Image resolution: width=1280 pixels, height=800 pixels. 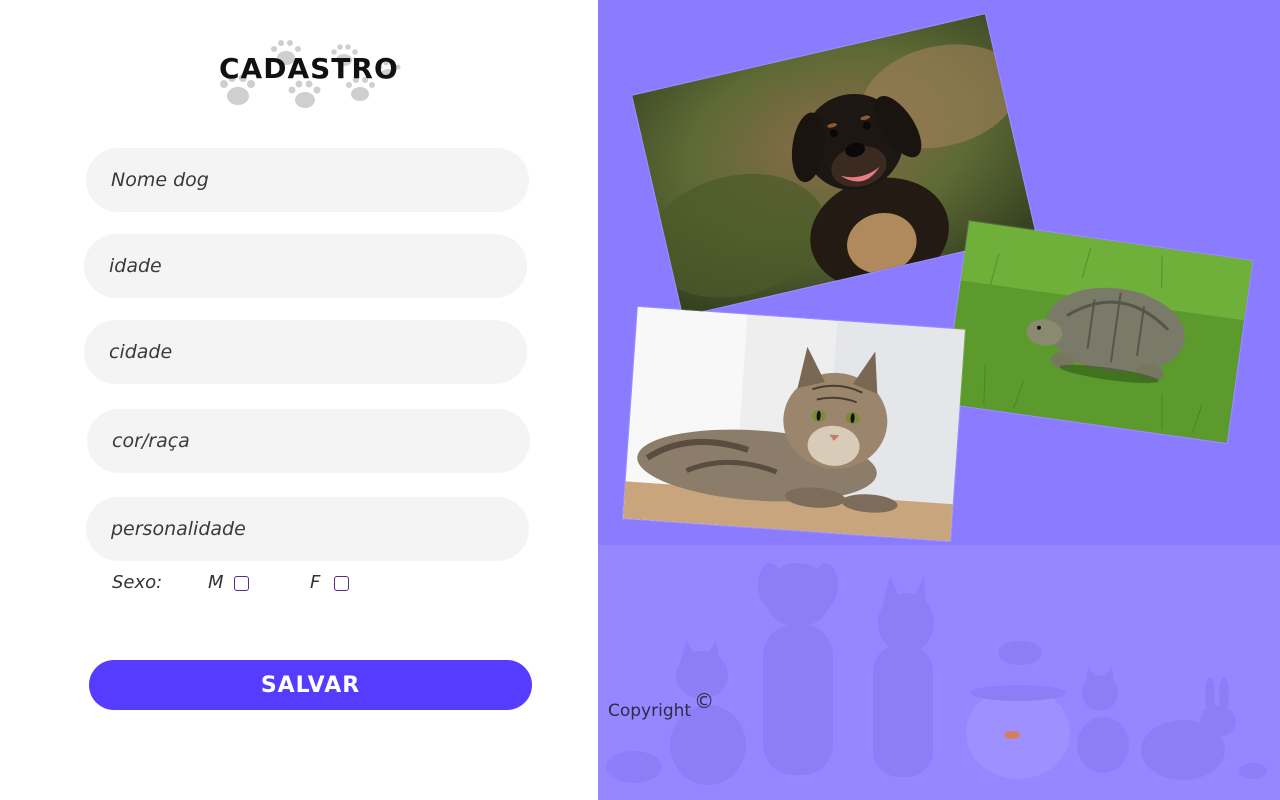 I want to click on age-input, so click(x=305, y=266).